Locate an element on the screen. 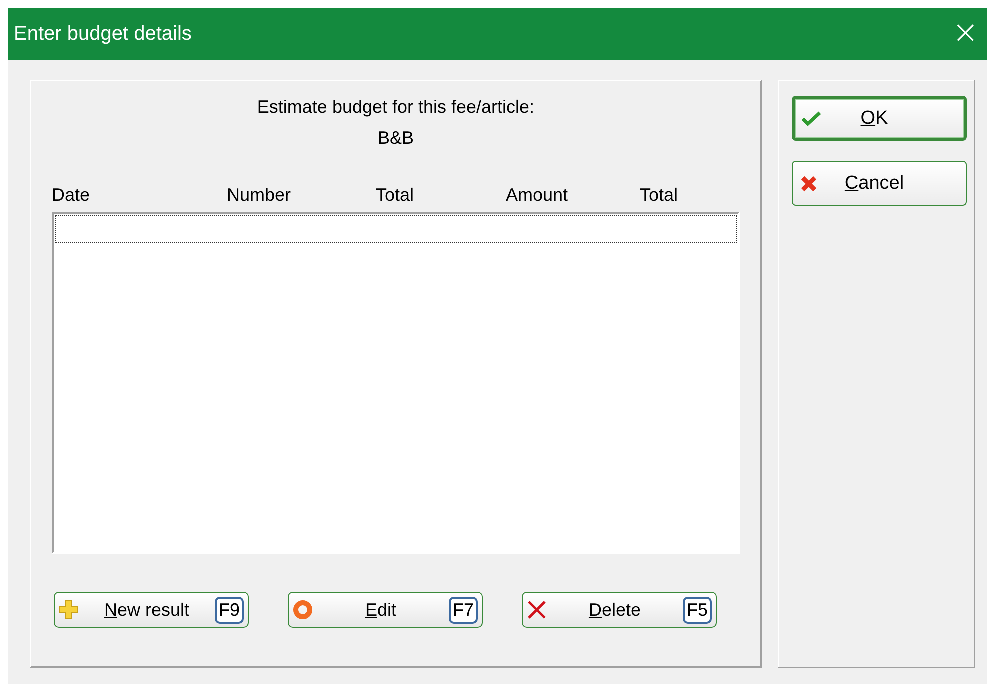 The width and height of the screenshot is (987, 684). action-button: New result F9 is located at coordinates (151, 610).